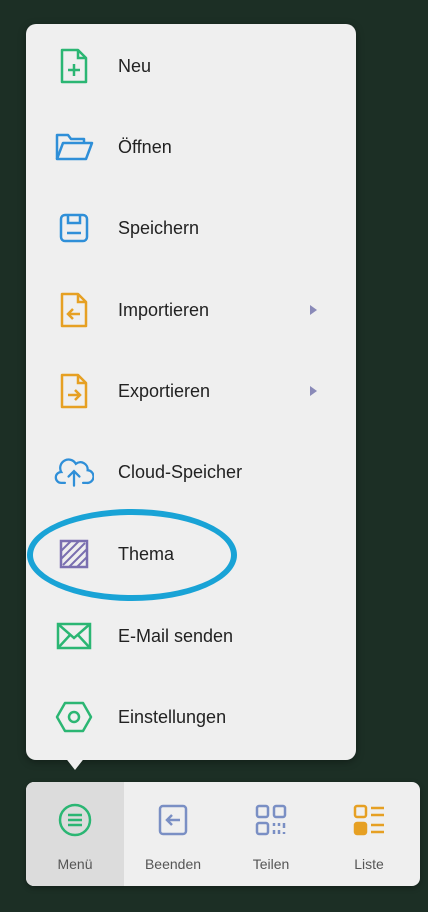  What do you see at coordinates (159, 227) in the screenshot?
I see `menu-item-label: Speichern` at bounding box center [159, 227].